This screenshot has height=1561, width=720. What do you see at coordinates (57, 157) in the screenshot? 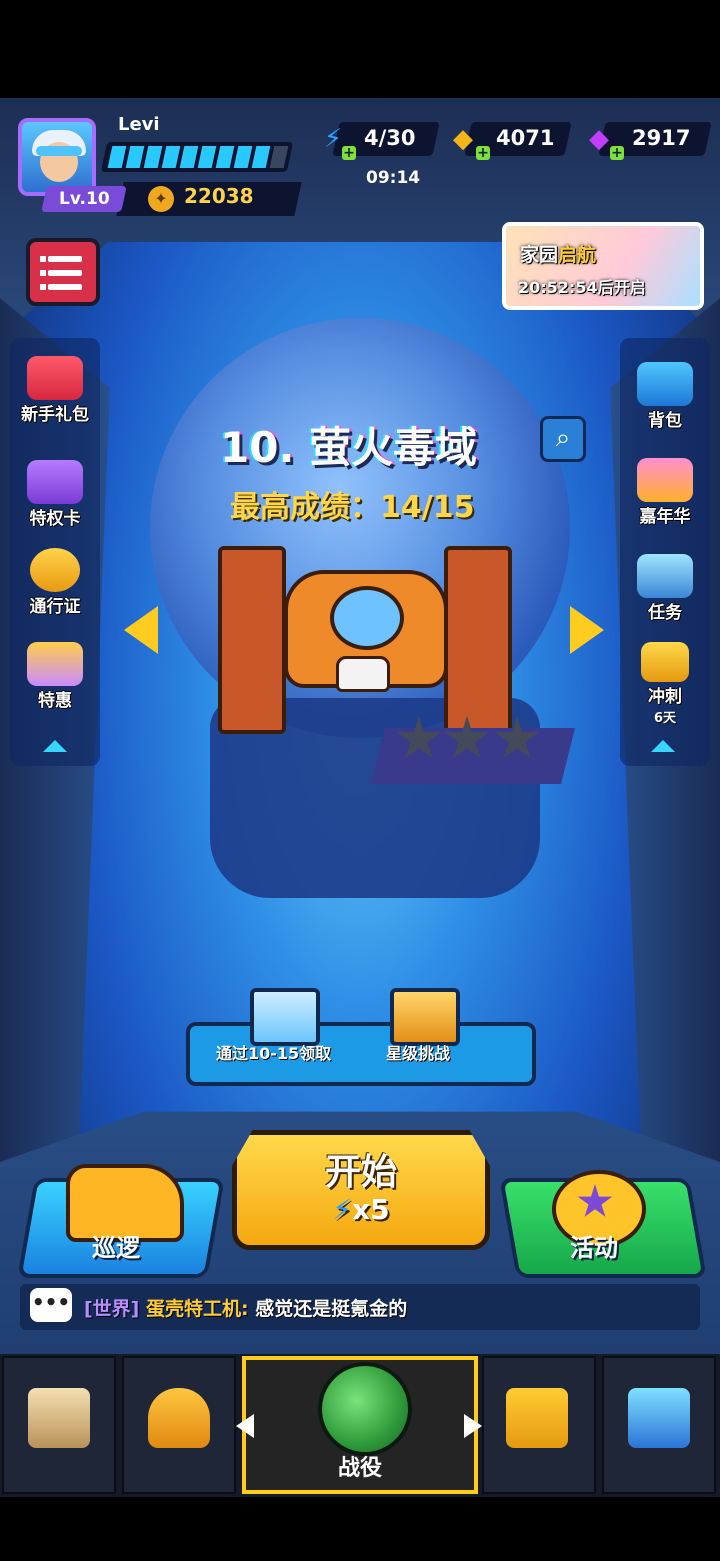
I see `avatar` at bounding box center [57, 157].